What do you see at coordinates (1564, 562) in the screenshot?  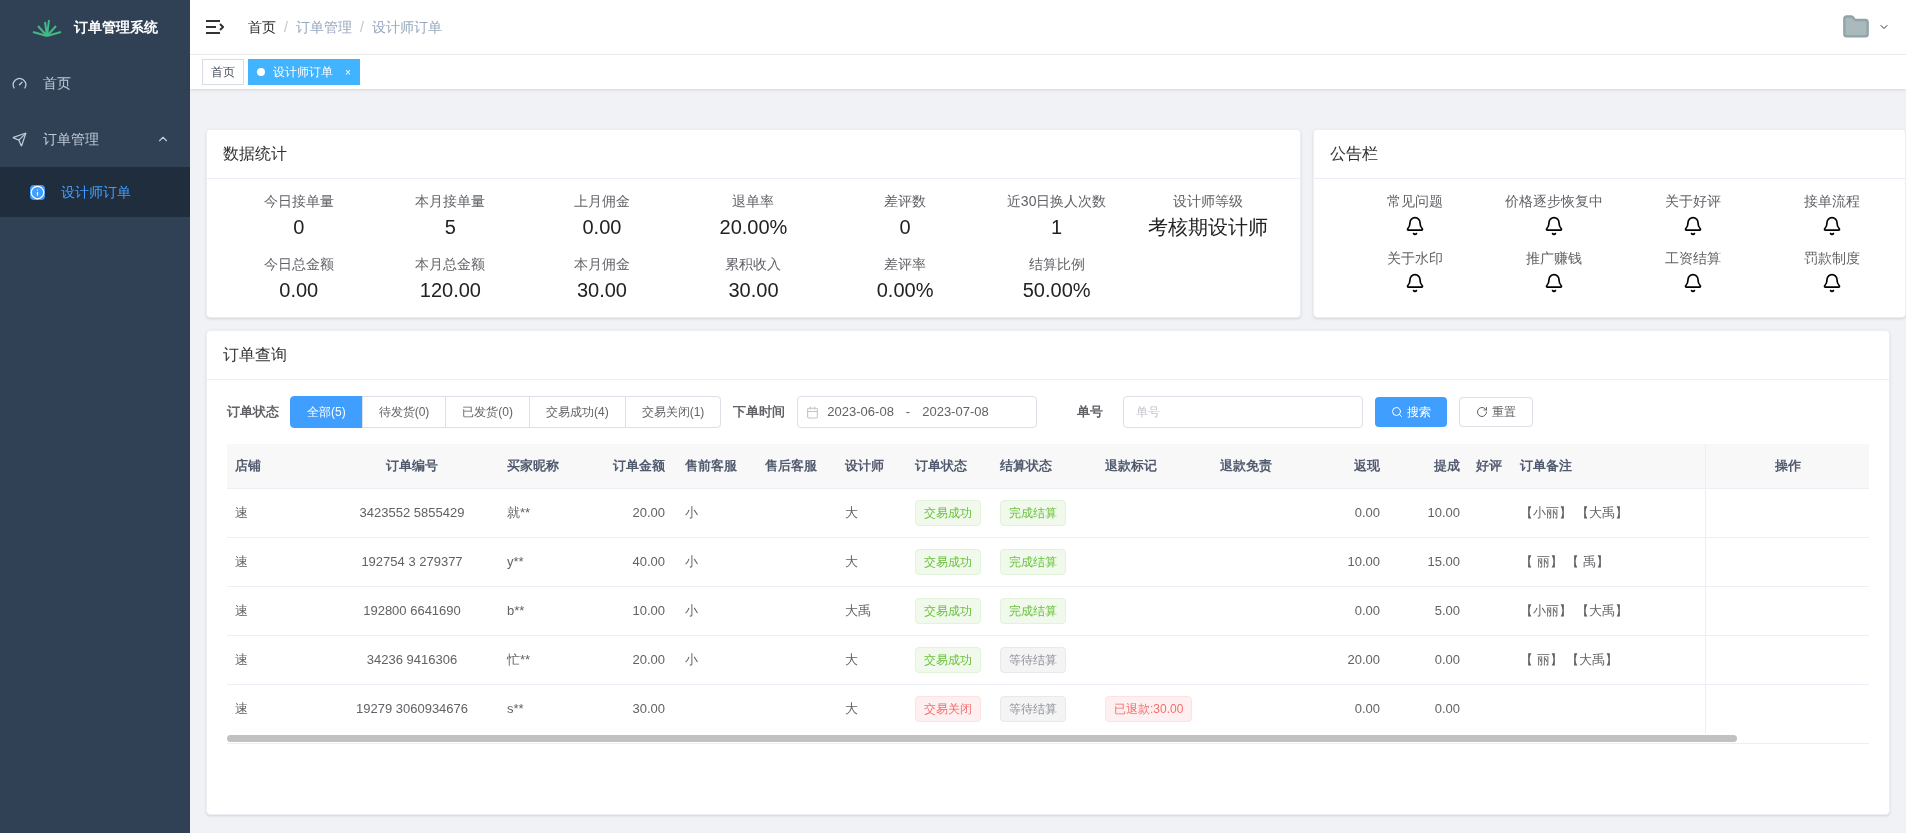 I see `table-cell-text: 【 丽】 【 禹】` at bounding box center [1564, 562].